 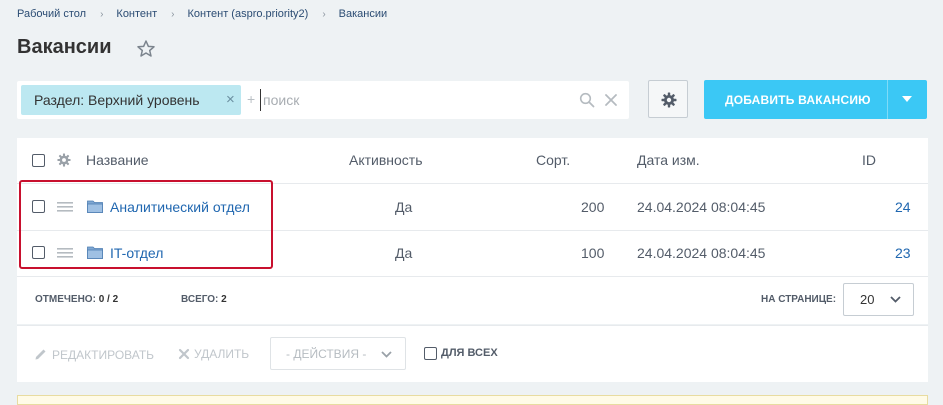 What do you see at coordinates (386, 160) in the screenshot?
I see `column-header-active: Активность` at bounding box center [386, 160].